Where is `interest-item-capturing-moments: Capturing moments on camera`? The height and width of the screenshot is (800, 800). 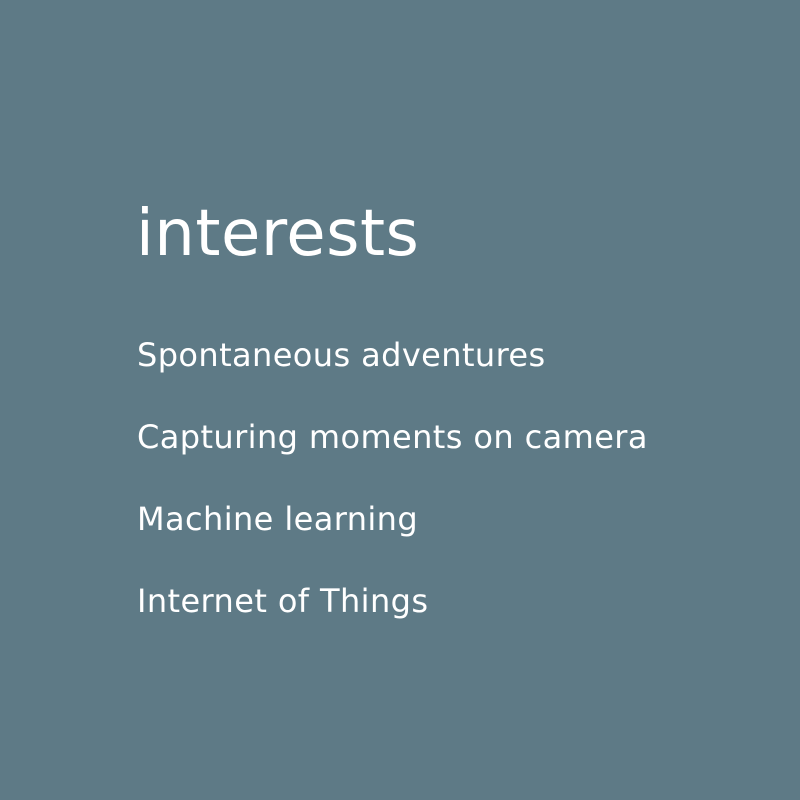 interest-item-capturing-moments: Capturing moments on camera is located at coordinates (392, 437).